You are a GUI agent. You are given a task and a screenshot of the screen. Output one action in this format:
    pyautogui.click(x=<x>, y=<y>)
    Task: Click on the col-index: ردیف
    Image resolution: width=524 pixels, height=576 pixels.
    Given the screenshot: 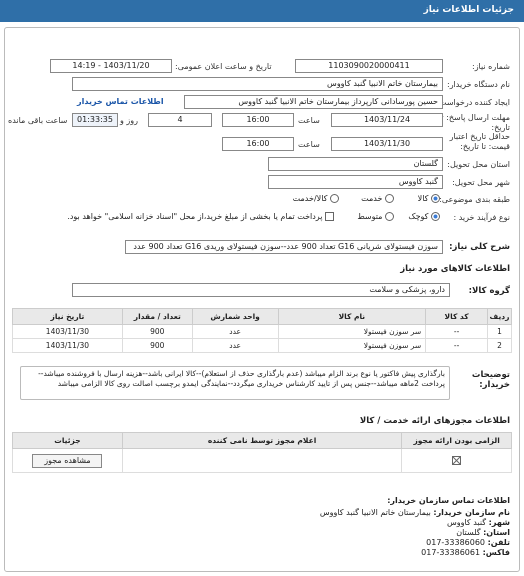 What is the action you would take?
    pyautogui.click(x=499, y=316)
    